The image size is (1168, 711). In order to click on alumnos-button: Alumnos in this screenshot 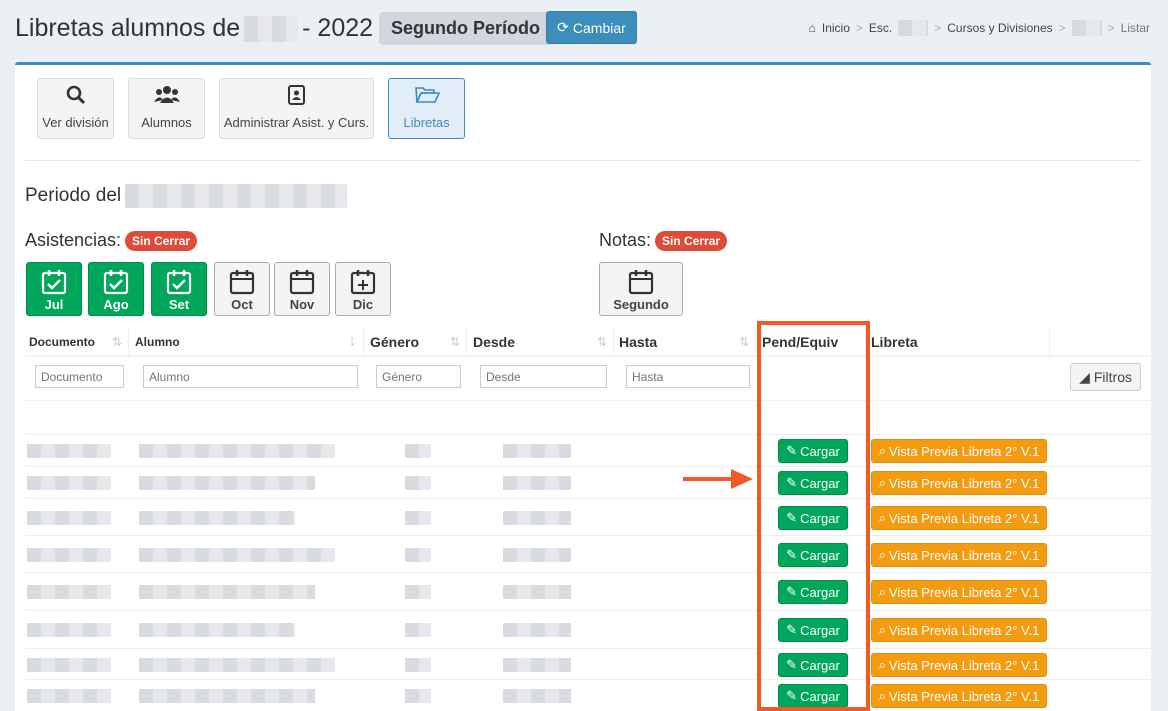, I will do `click(166, 108)`.